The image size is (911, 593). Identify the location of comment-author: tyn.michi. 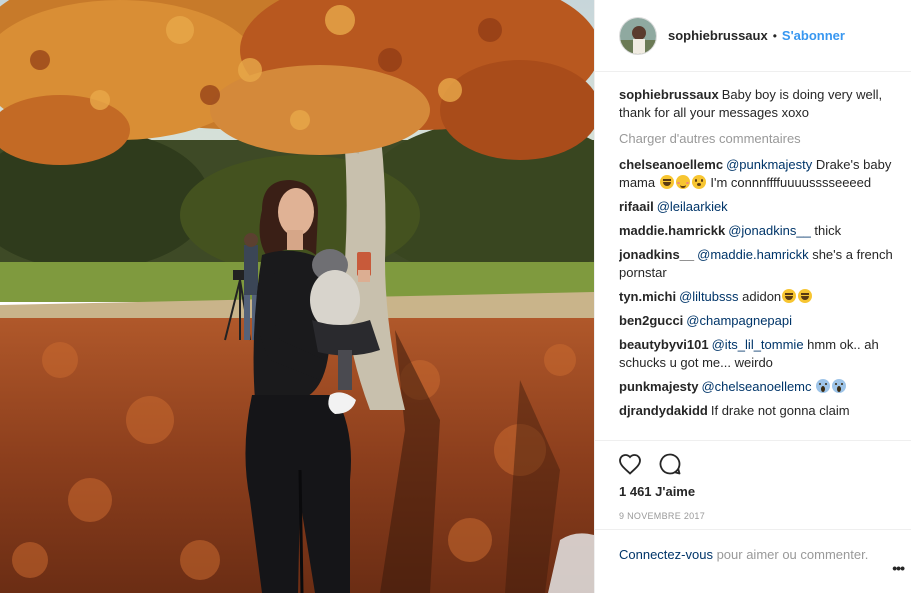
(647, 296).